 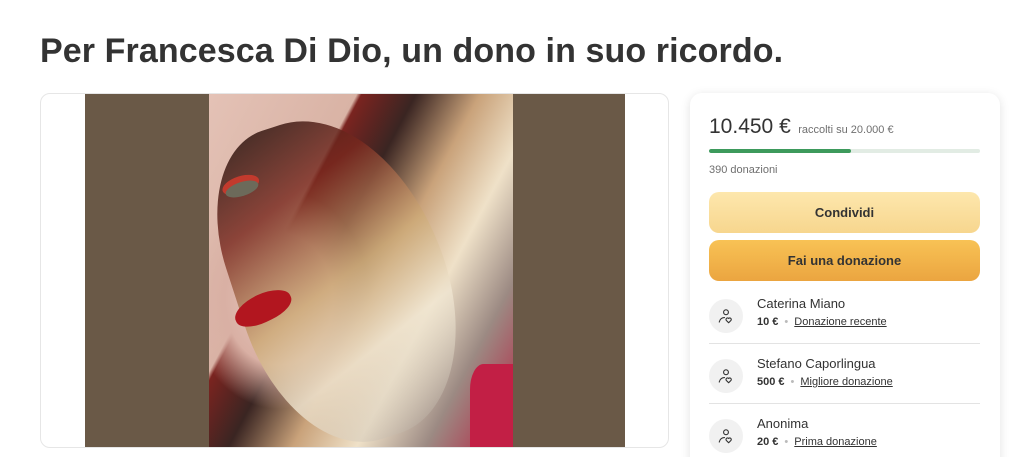 What do you see at coordinates (780, 151) in the screenshot?
I see `progress-fill` at bounding box center [780, 151].